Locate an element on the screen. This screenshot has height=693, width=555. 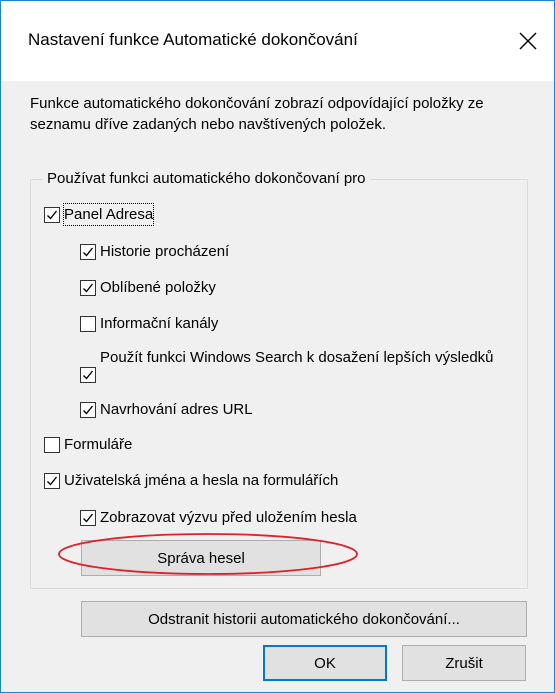
checkbox-label: Uživatelská jména a hesla na formulářích is located at coordinates (201, 480).